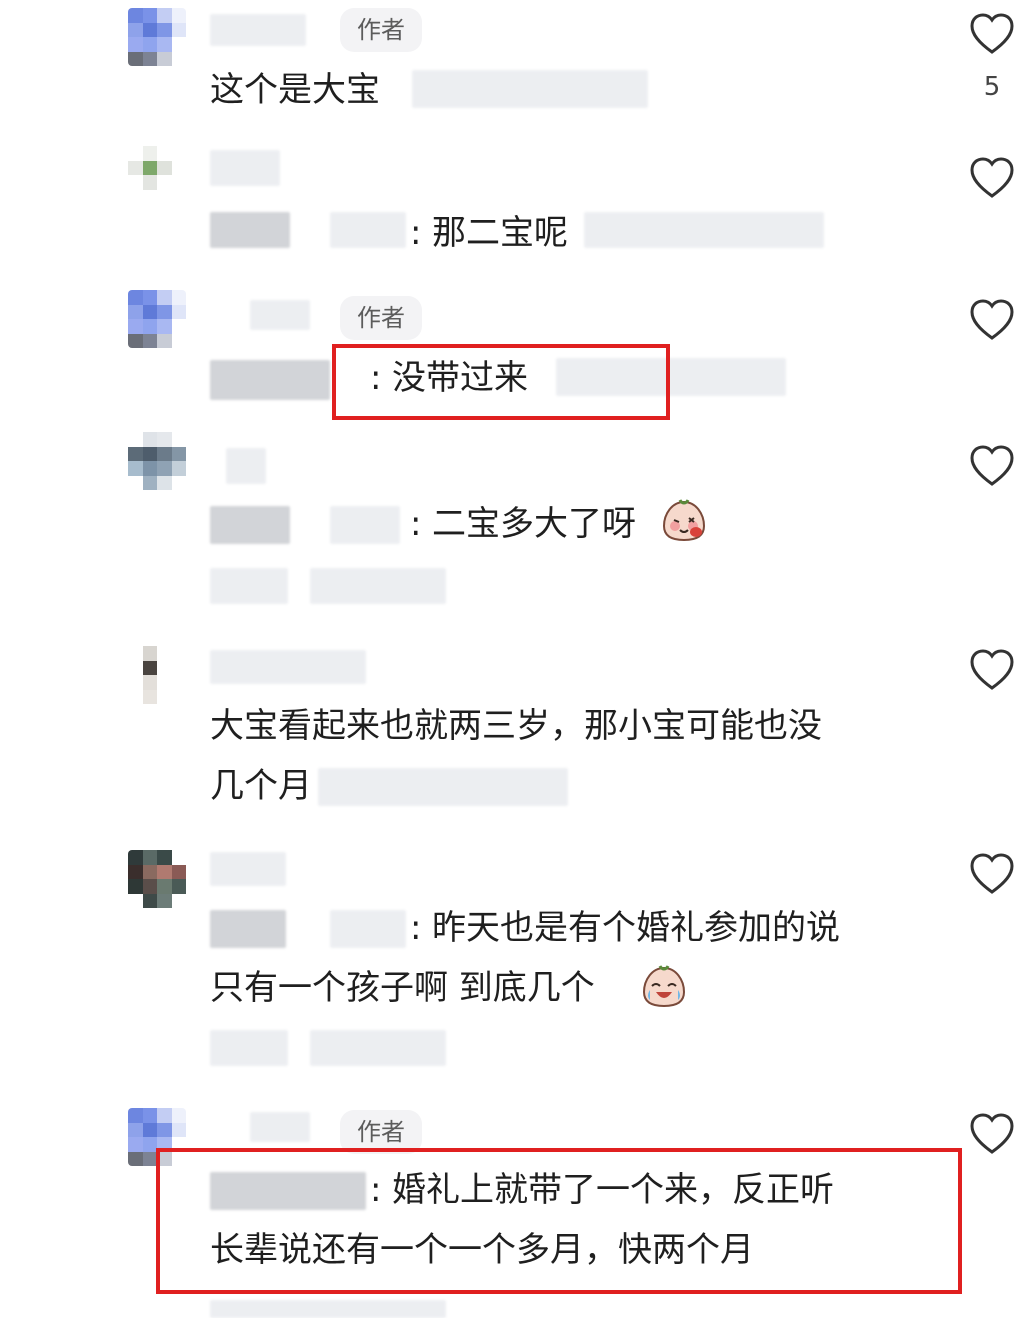 This screenshot has width=1028, height=1318. Describe the element at coordinates (295, 90) in the screenshot. I see `comment-text: 这个是大宝` at that location.